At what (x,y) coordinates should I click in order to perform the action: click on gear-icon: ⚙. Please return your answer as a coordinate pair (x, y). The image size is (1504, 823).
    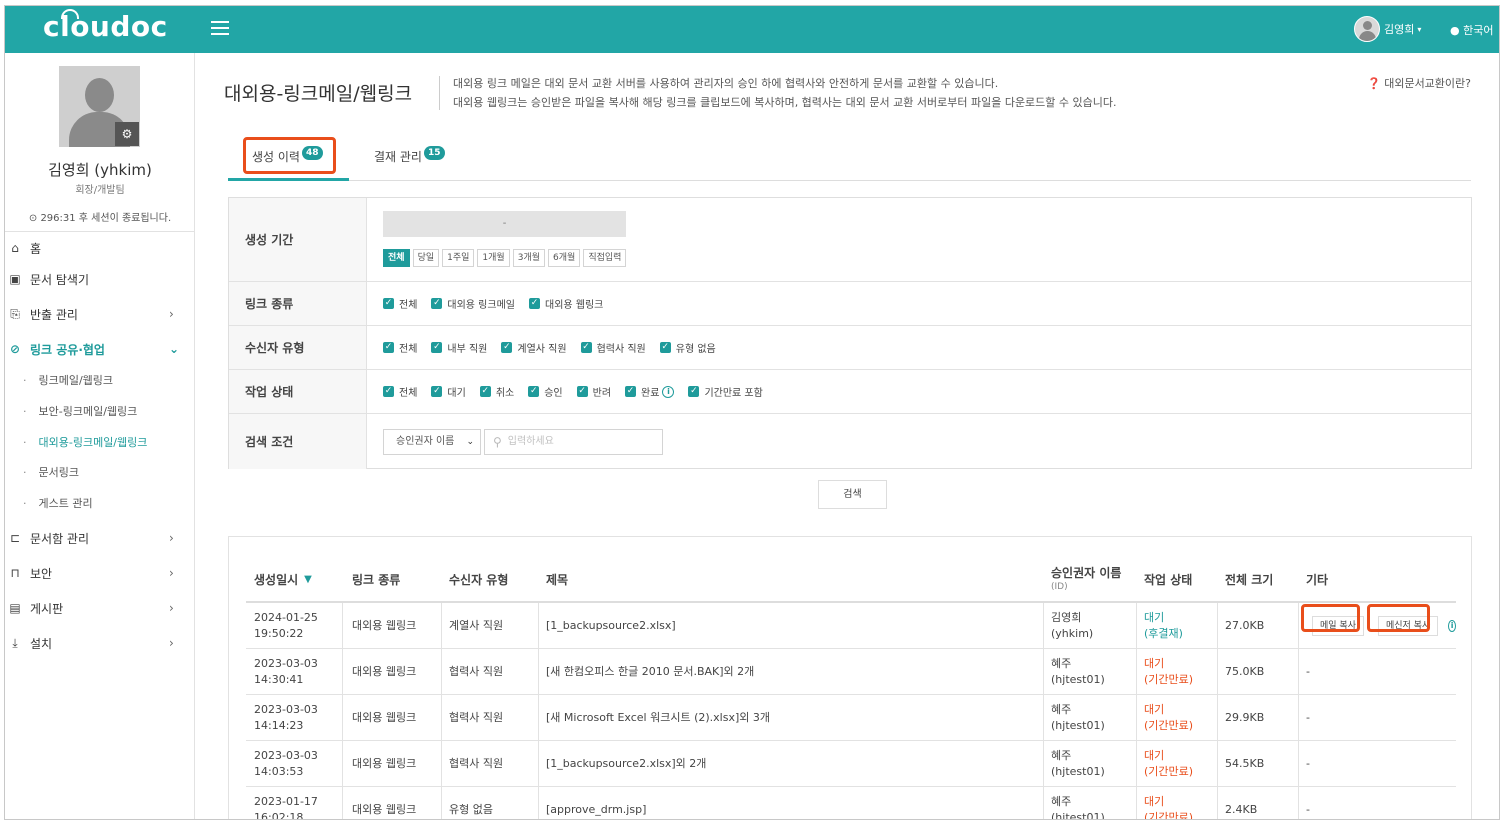
    Looking at the image, I should click on (127, 134).